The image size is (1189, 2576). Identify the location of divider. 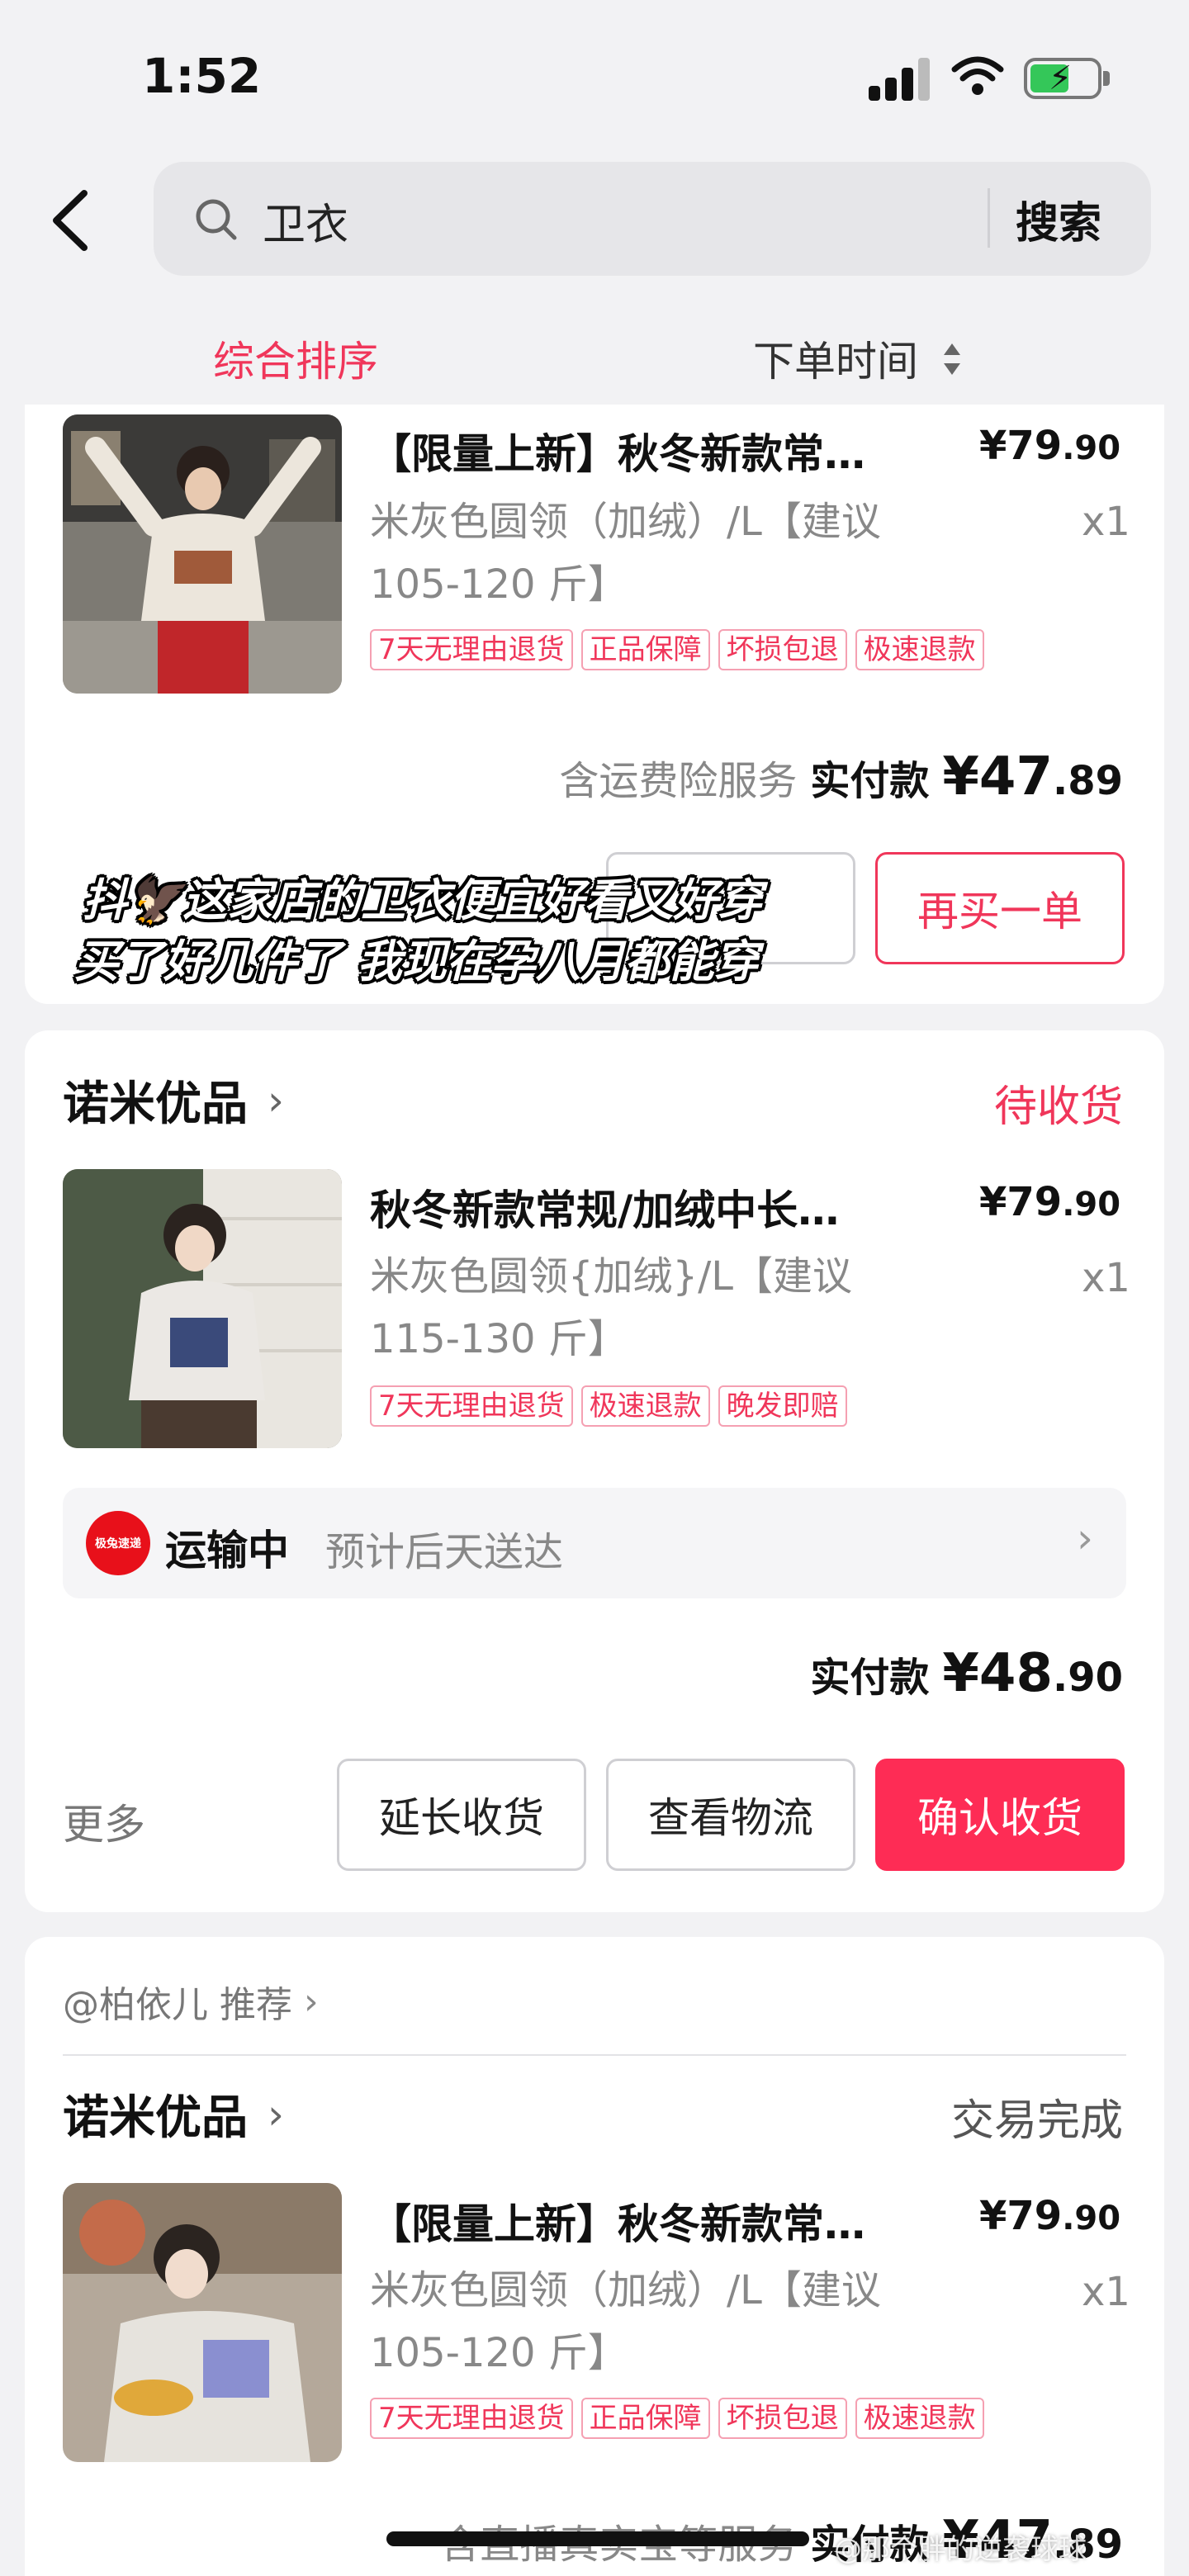
(594, 2055).